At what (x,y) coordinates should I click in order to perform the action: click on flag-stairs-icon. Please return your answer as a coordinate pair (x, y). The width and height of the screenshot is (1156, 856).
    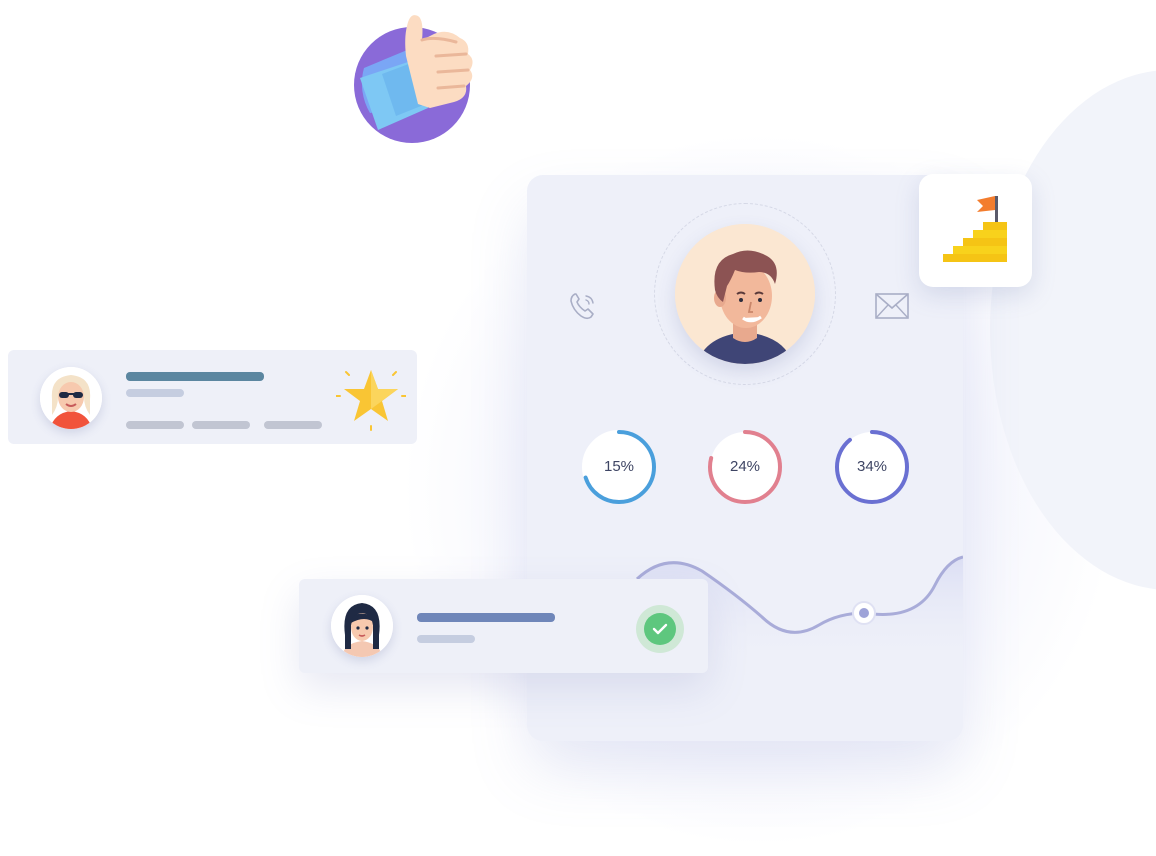
    Looking at the image, I should click on (975, 229).